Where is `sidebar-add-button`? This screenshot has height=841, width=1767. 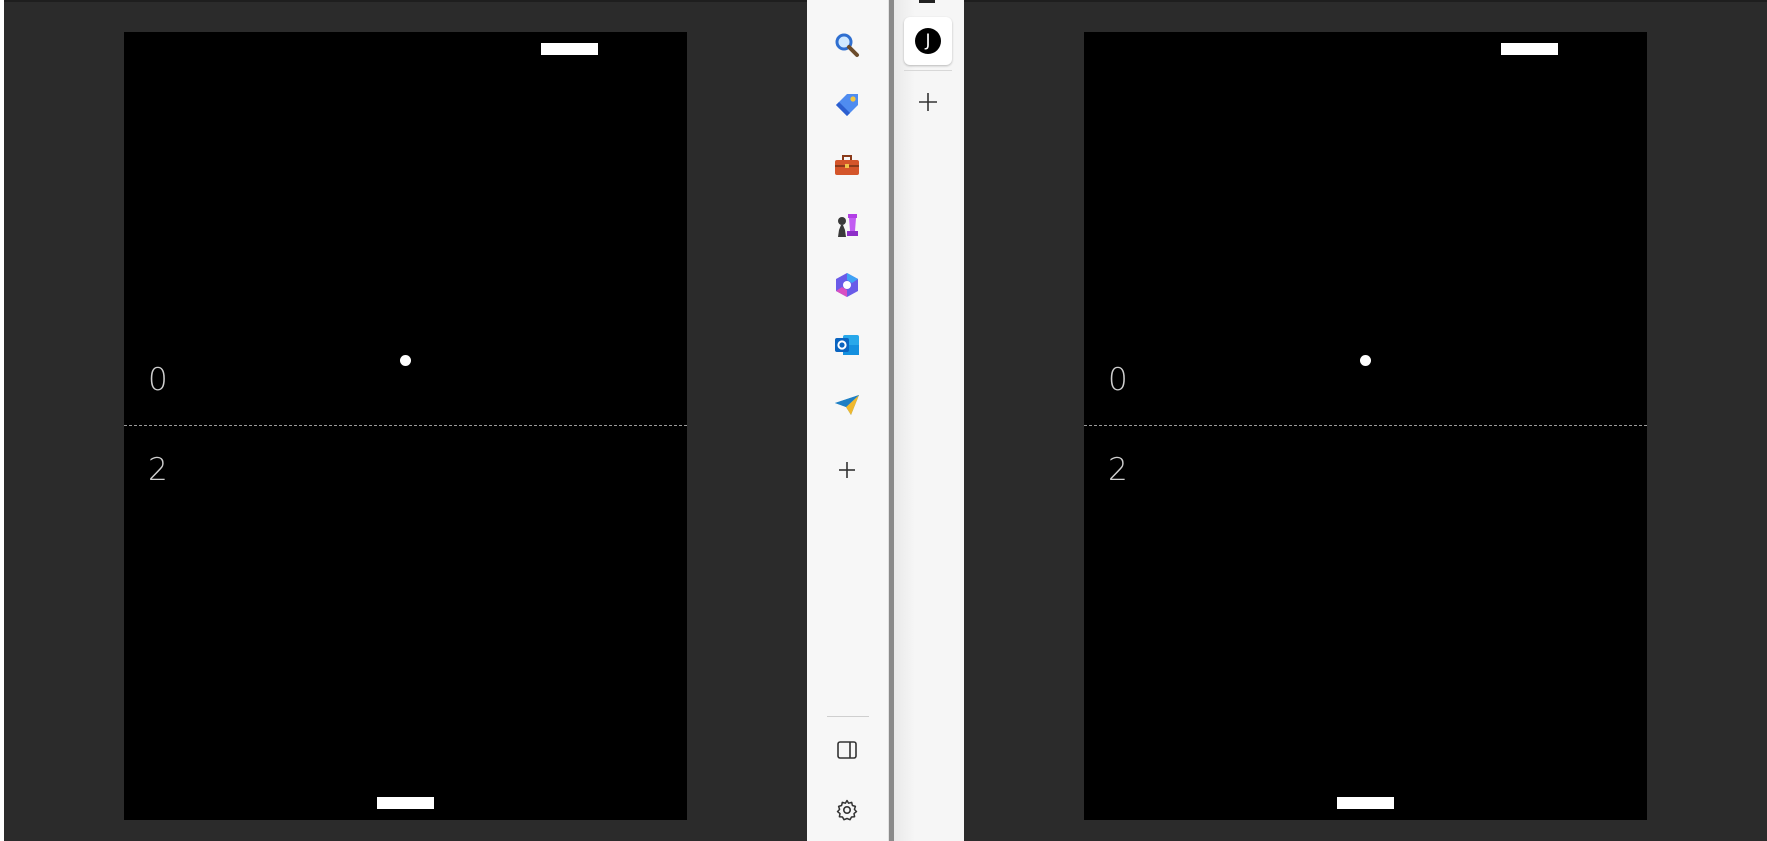 sidebar-add-button is located at coordinates (847, 470).